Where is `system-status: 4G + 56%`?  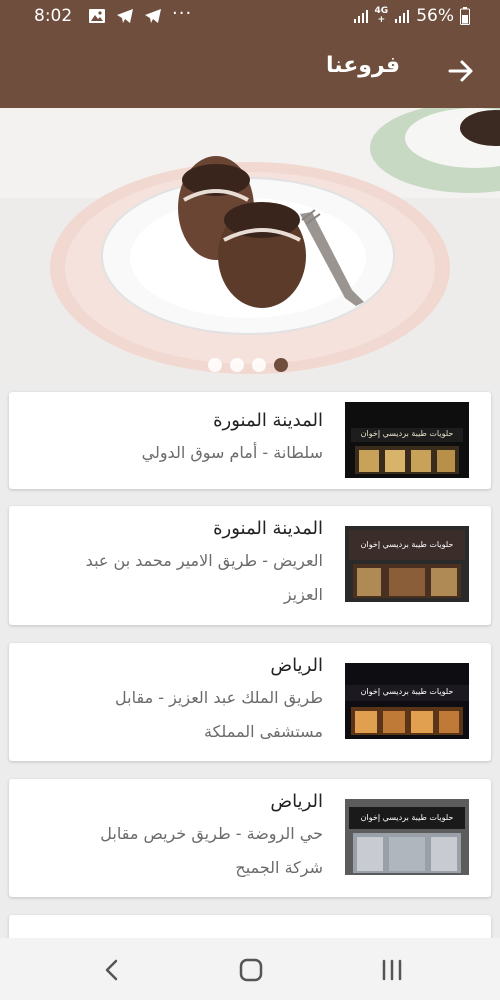
system-status: 4G + 56% is located at coordinates (411, 16).